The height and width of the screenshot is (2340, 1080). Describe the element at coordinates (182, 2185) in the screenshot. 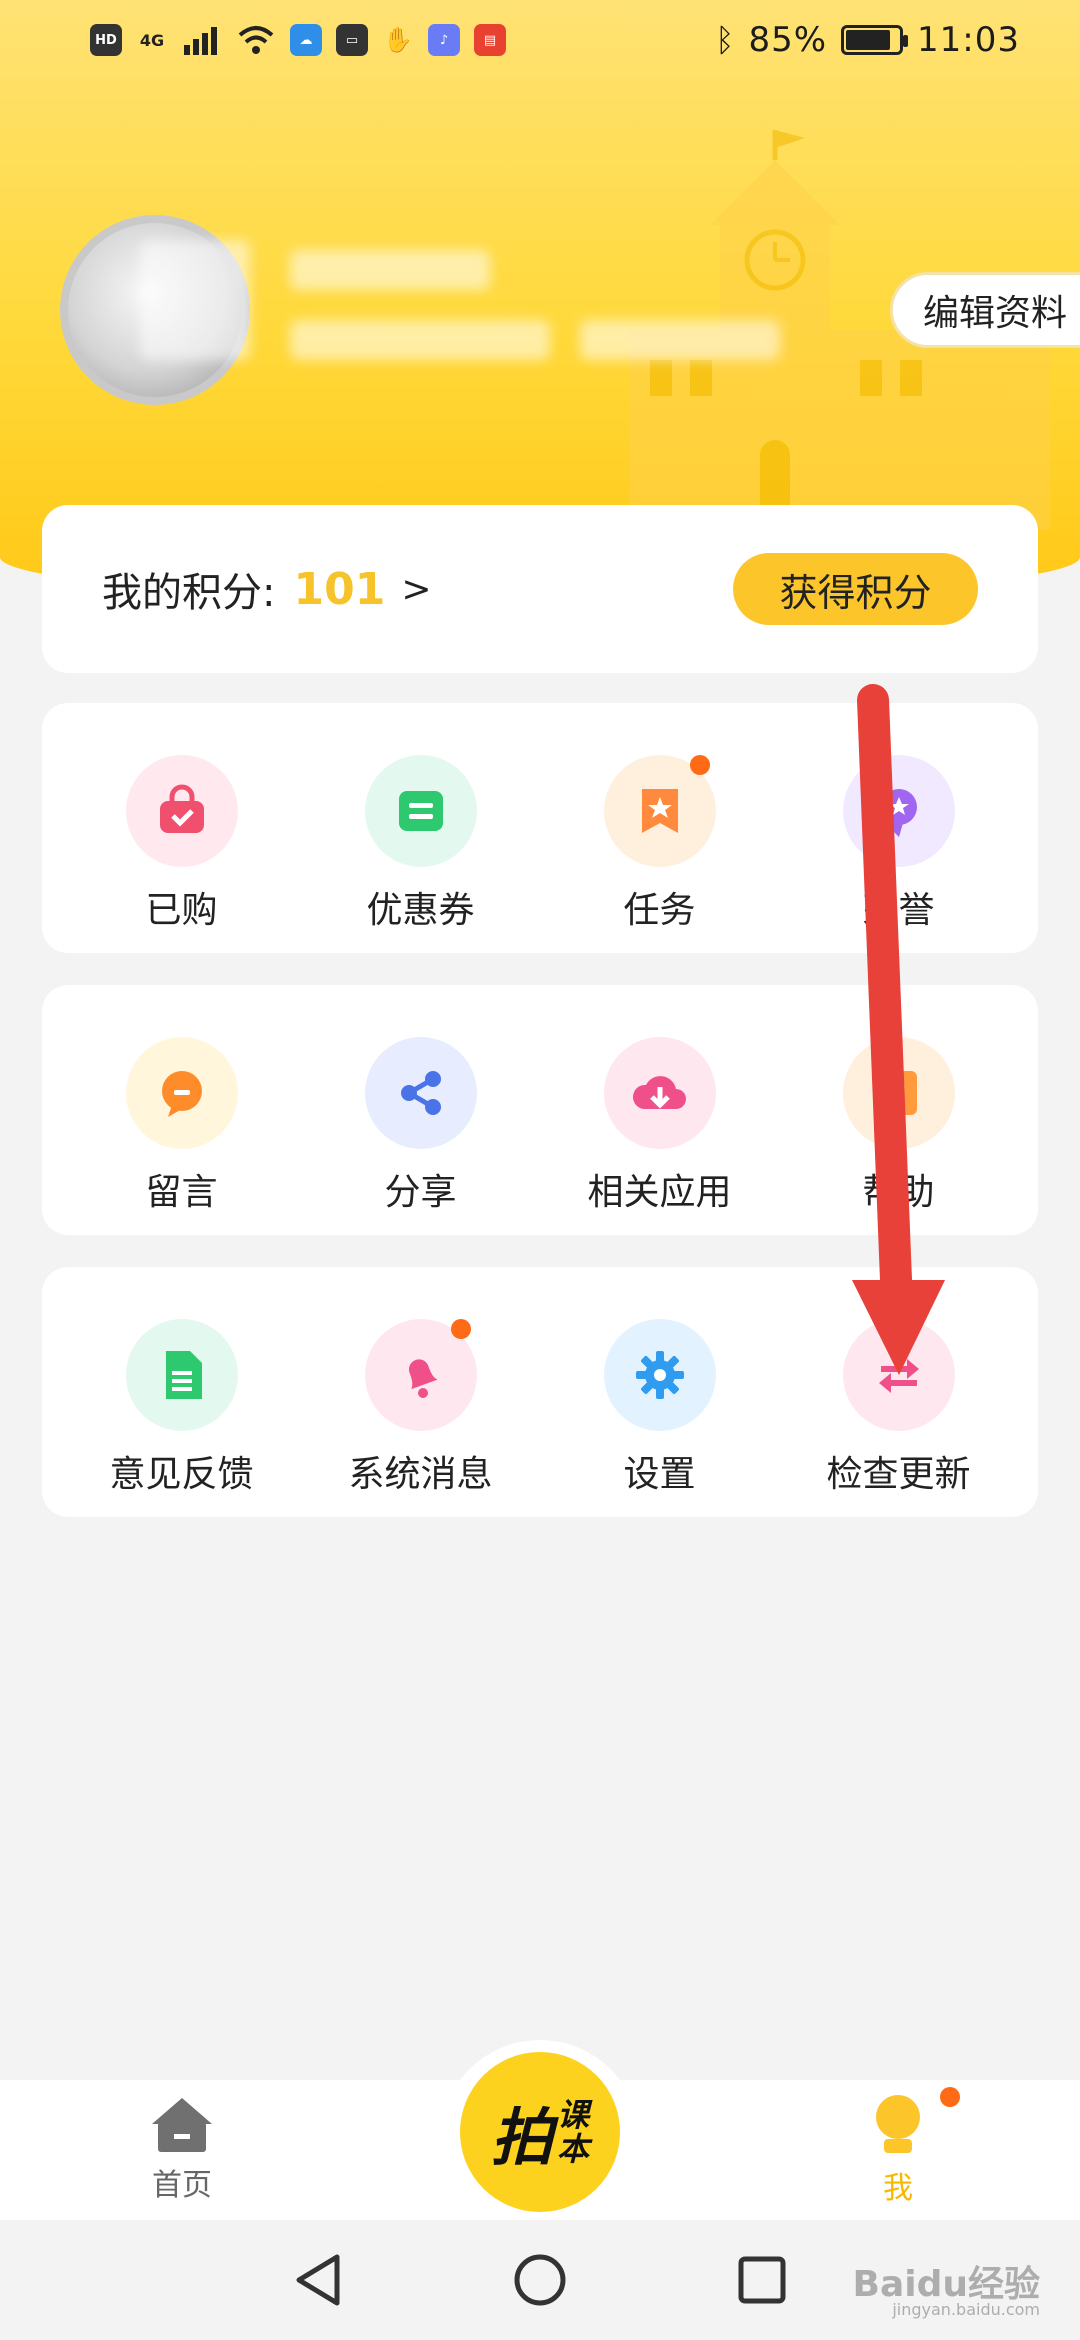

I see `tab-home-label: 首页` at that location.